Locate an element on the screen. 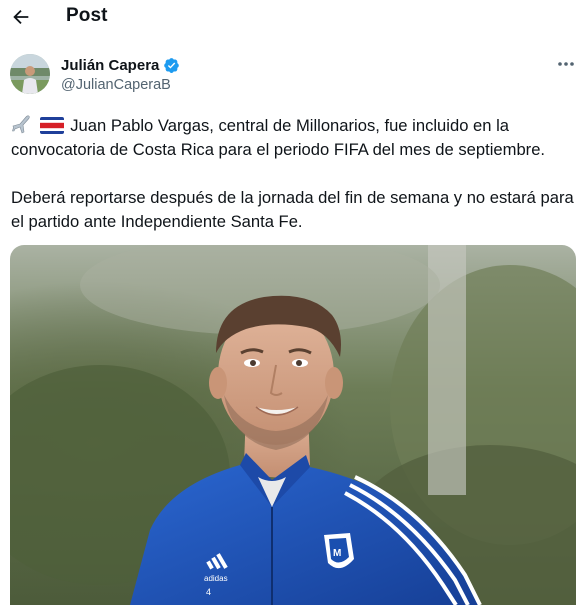 The height and width of the screenshot is (605, 586). svg-text: adidas is located at coordinates (216, 578).